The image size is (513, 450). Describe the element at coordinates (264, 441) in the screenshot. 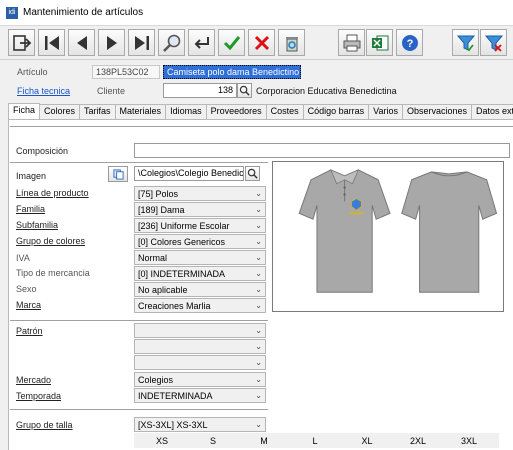

I see `size-column-m: M` at that location.